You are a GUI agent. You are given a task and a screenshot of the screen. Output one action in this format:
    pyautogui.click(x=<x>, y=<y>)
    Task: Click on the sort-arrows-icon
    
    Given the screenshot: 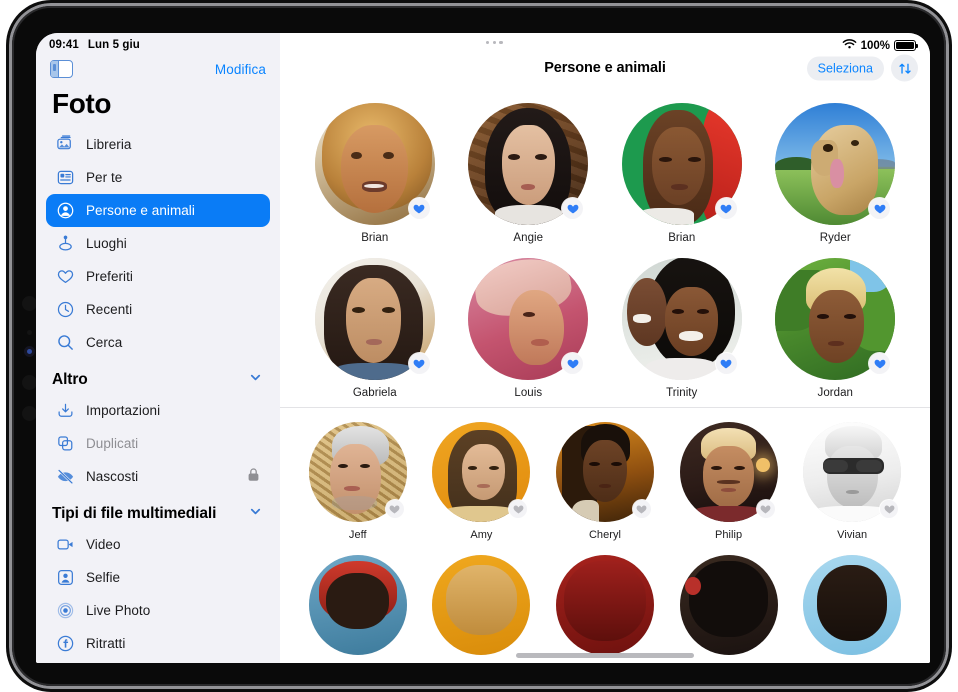 What is the action you would take?
    pyautogui.click(x=904, y=68)
    